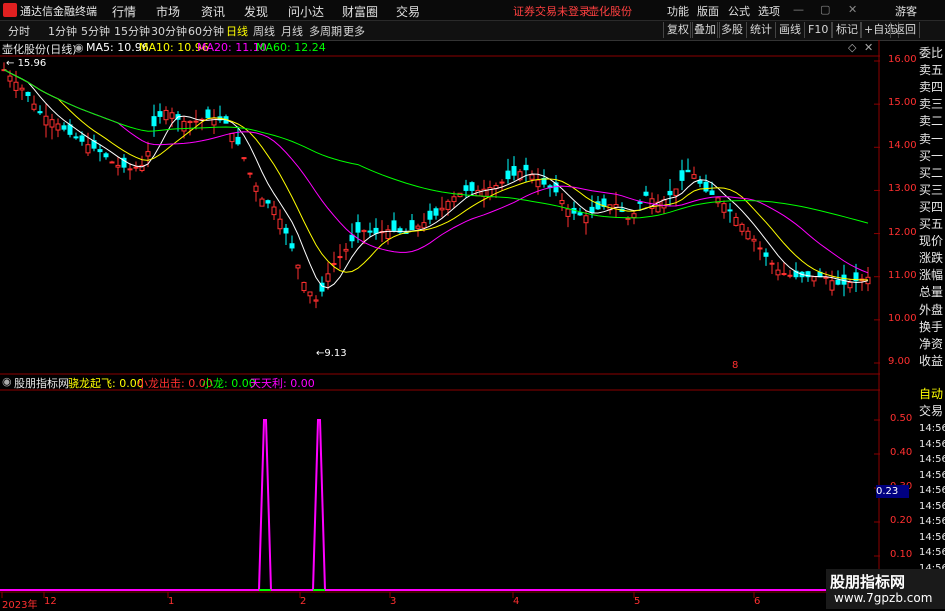 The image size is (945, 611). I want to click on period-tab-intraday: 分时, so click(19, 31).